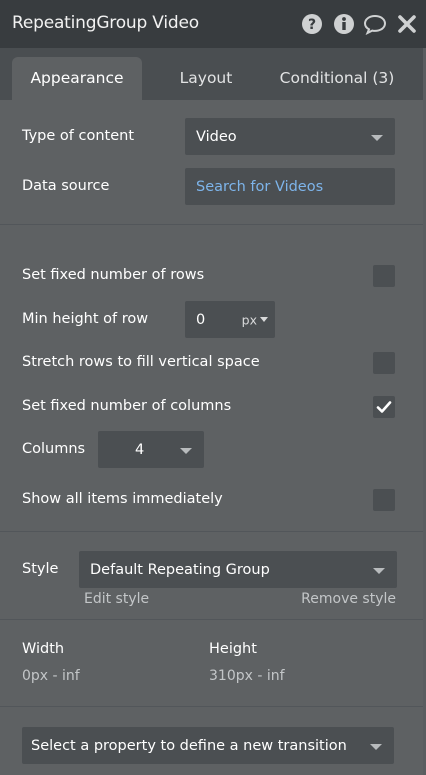 The height and width of the screenshot is (775, 426). I want to click on fixed-columns-label: Set fixed number of columns, so click(127, 406).